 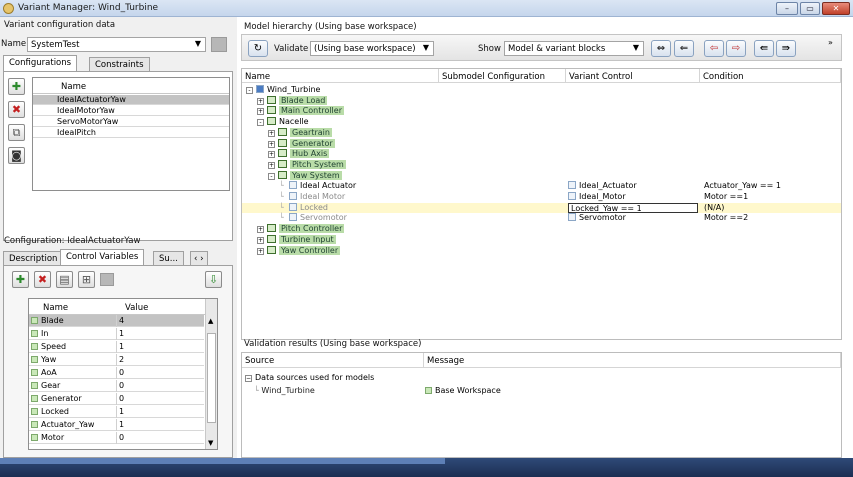 What do you see at coordinates (116, 347) in the screenshot?
I see `variable-row: Speed 1` at bounding box center [116, 347].